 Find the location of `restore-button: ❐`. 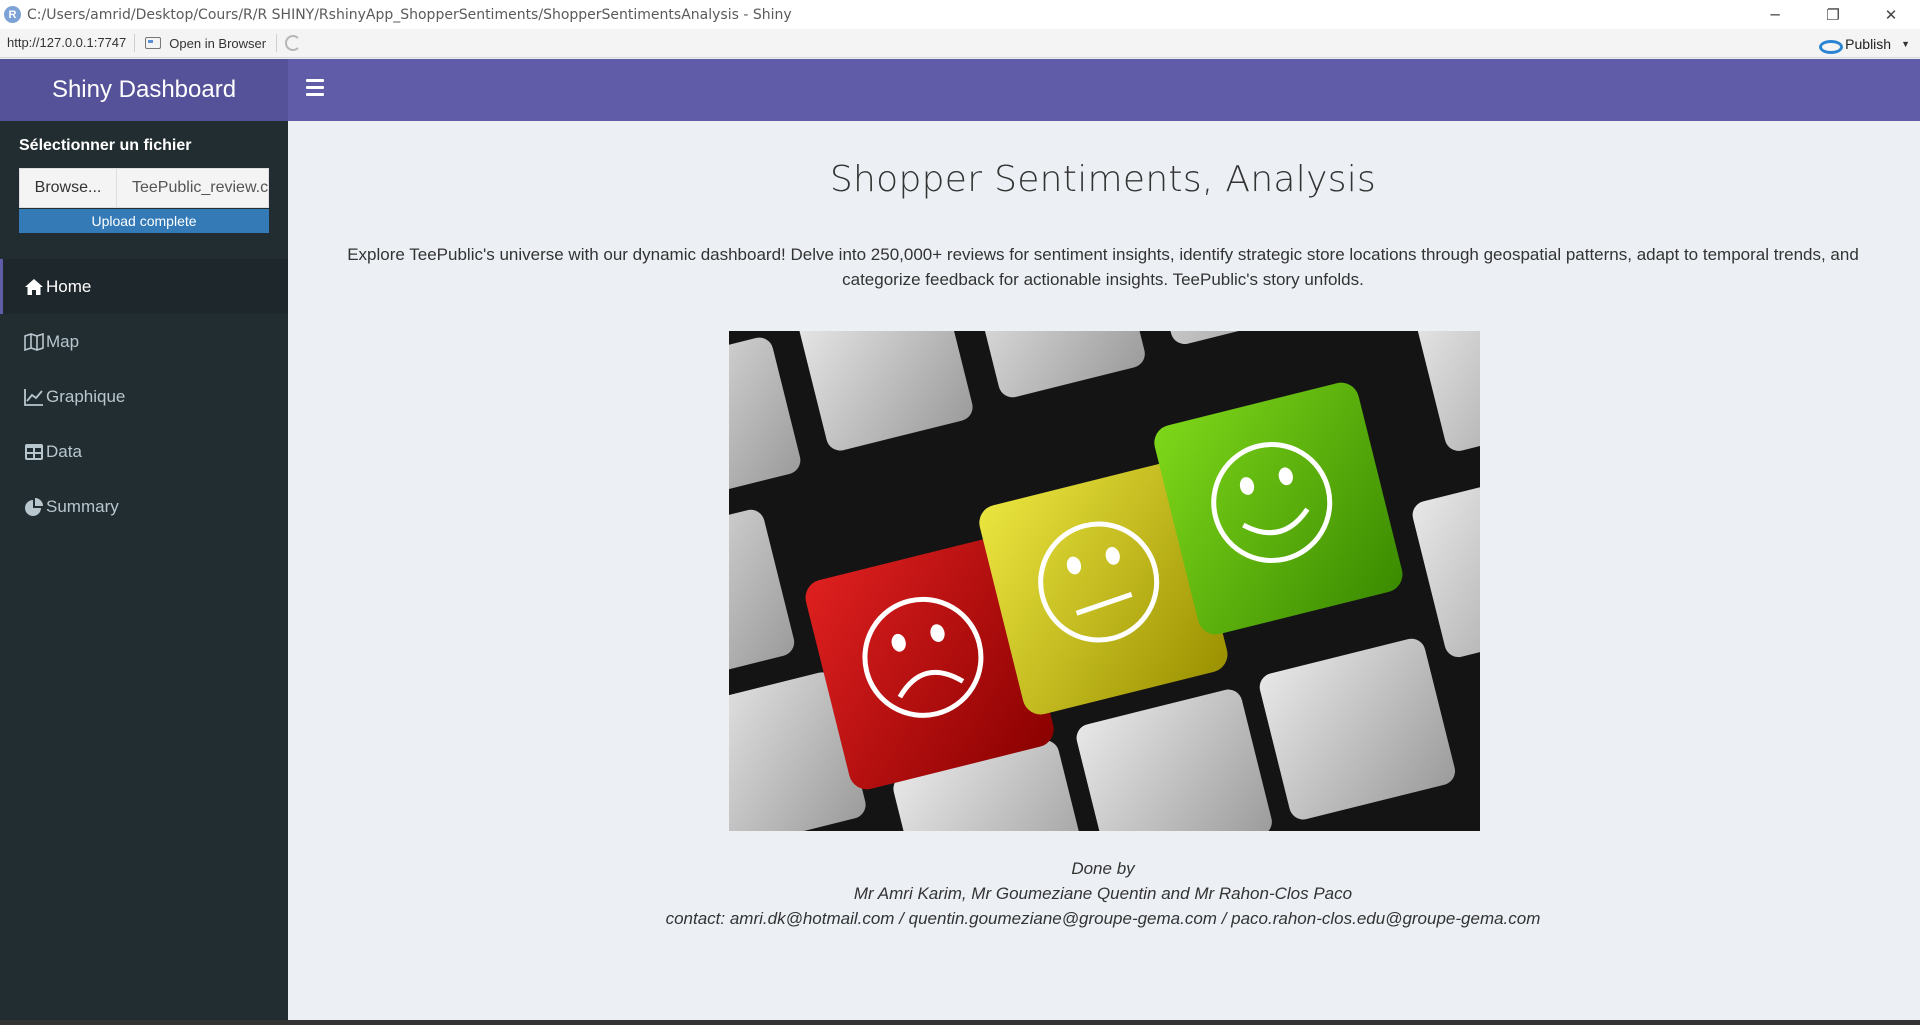

restore-button: ❐ is located at coordinates (1833, 14).